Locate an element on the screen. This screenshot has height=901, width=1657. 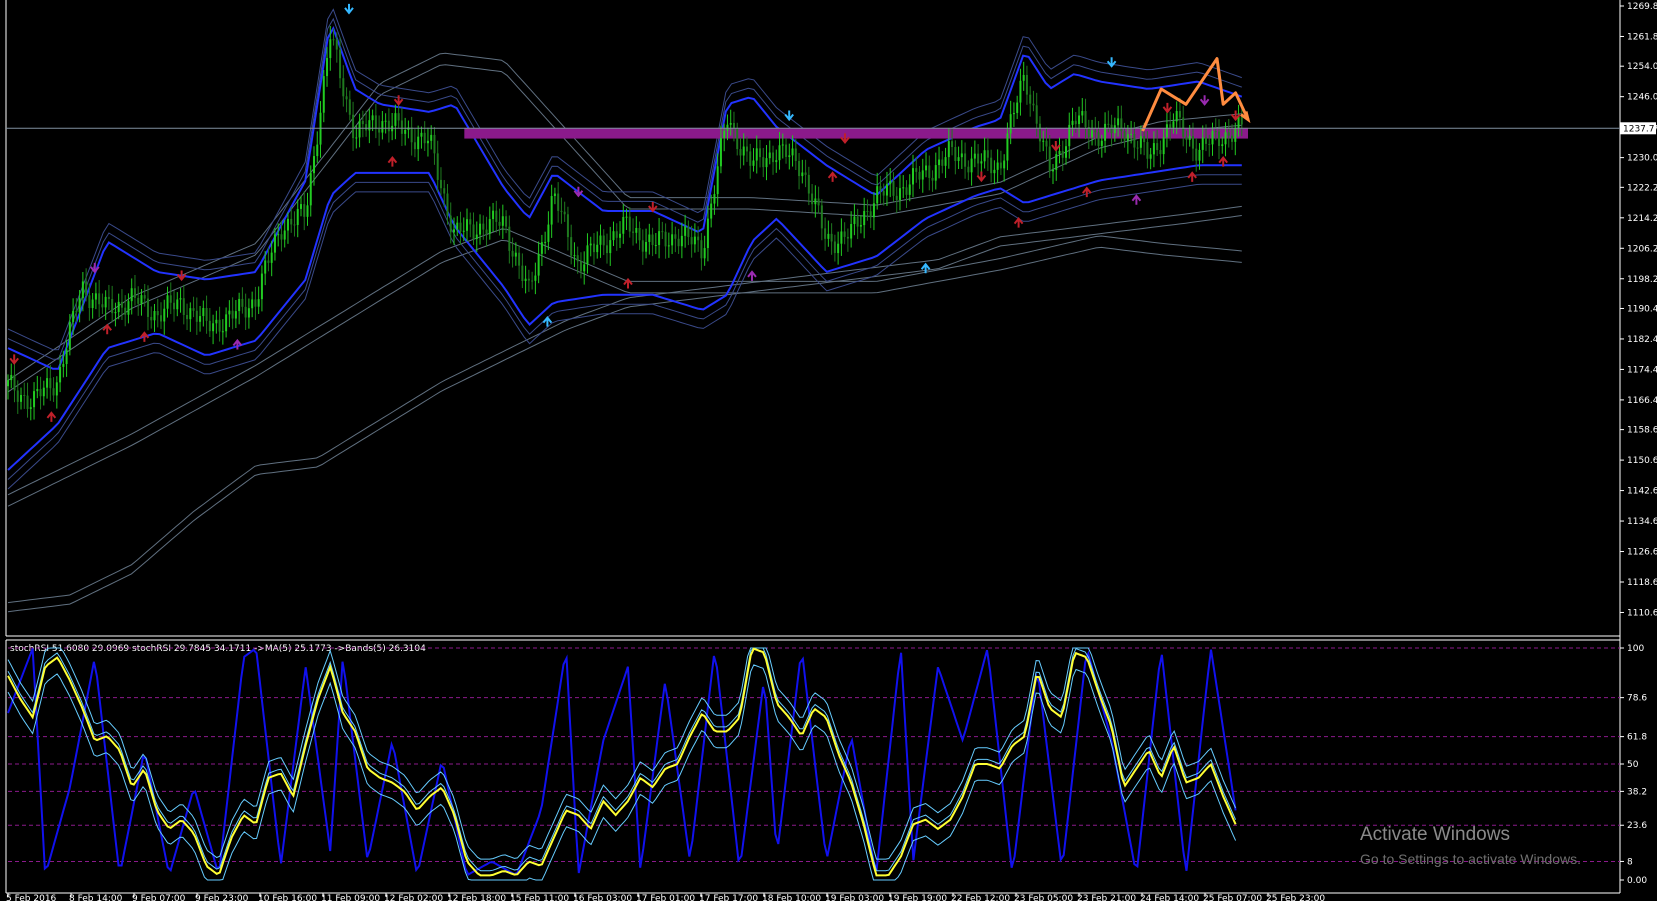
time-tick-label: 23 Feb 05:00 is located at coordinates (1043, 897).